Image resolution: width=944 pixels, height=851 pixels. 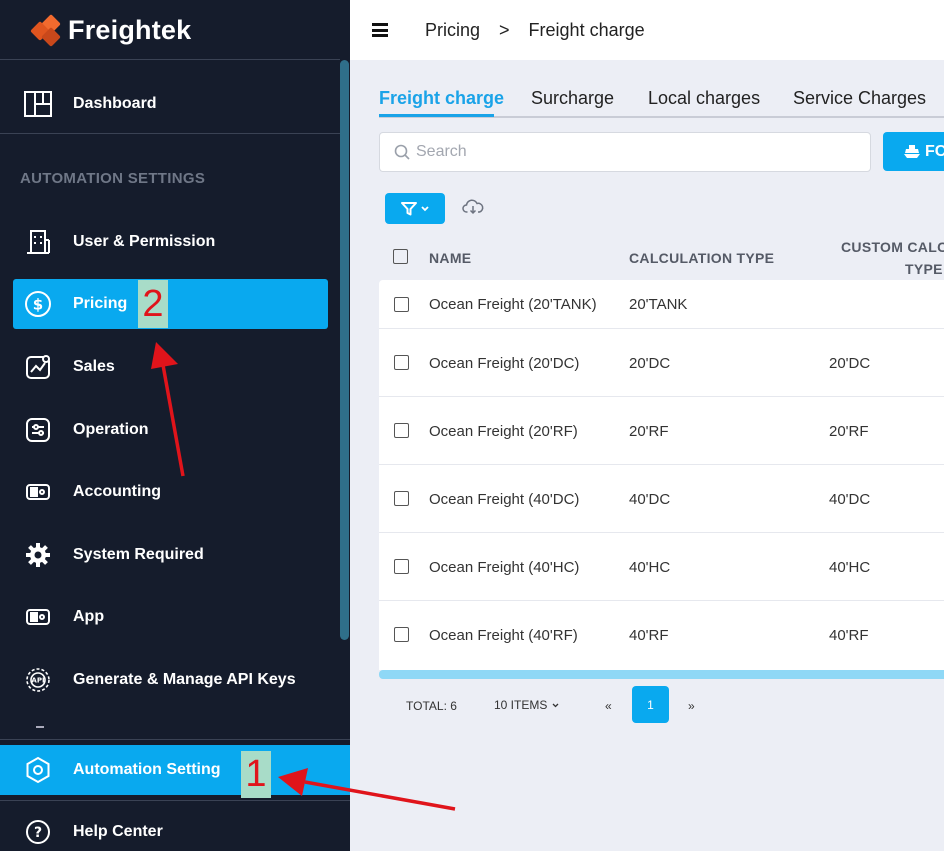 I want to click on search-box, so click(x=625, y=152).